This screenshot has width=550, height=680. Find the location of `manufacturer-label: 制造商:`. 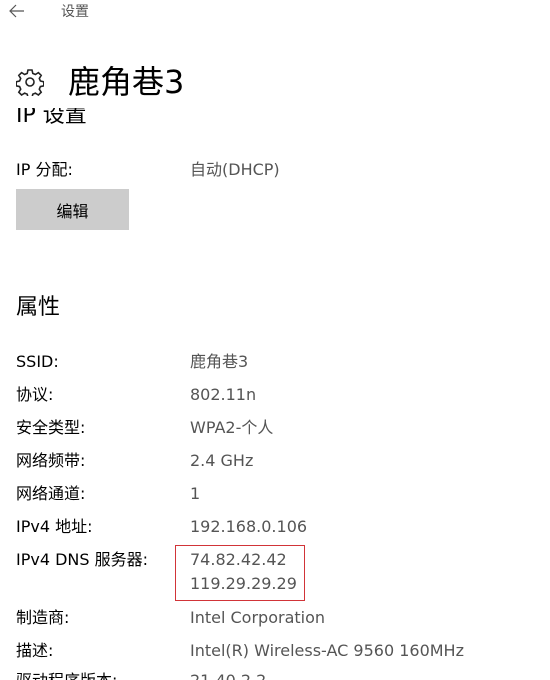

manufacturer-label: 制造商: is located at coordinates (43, 617).